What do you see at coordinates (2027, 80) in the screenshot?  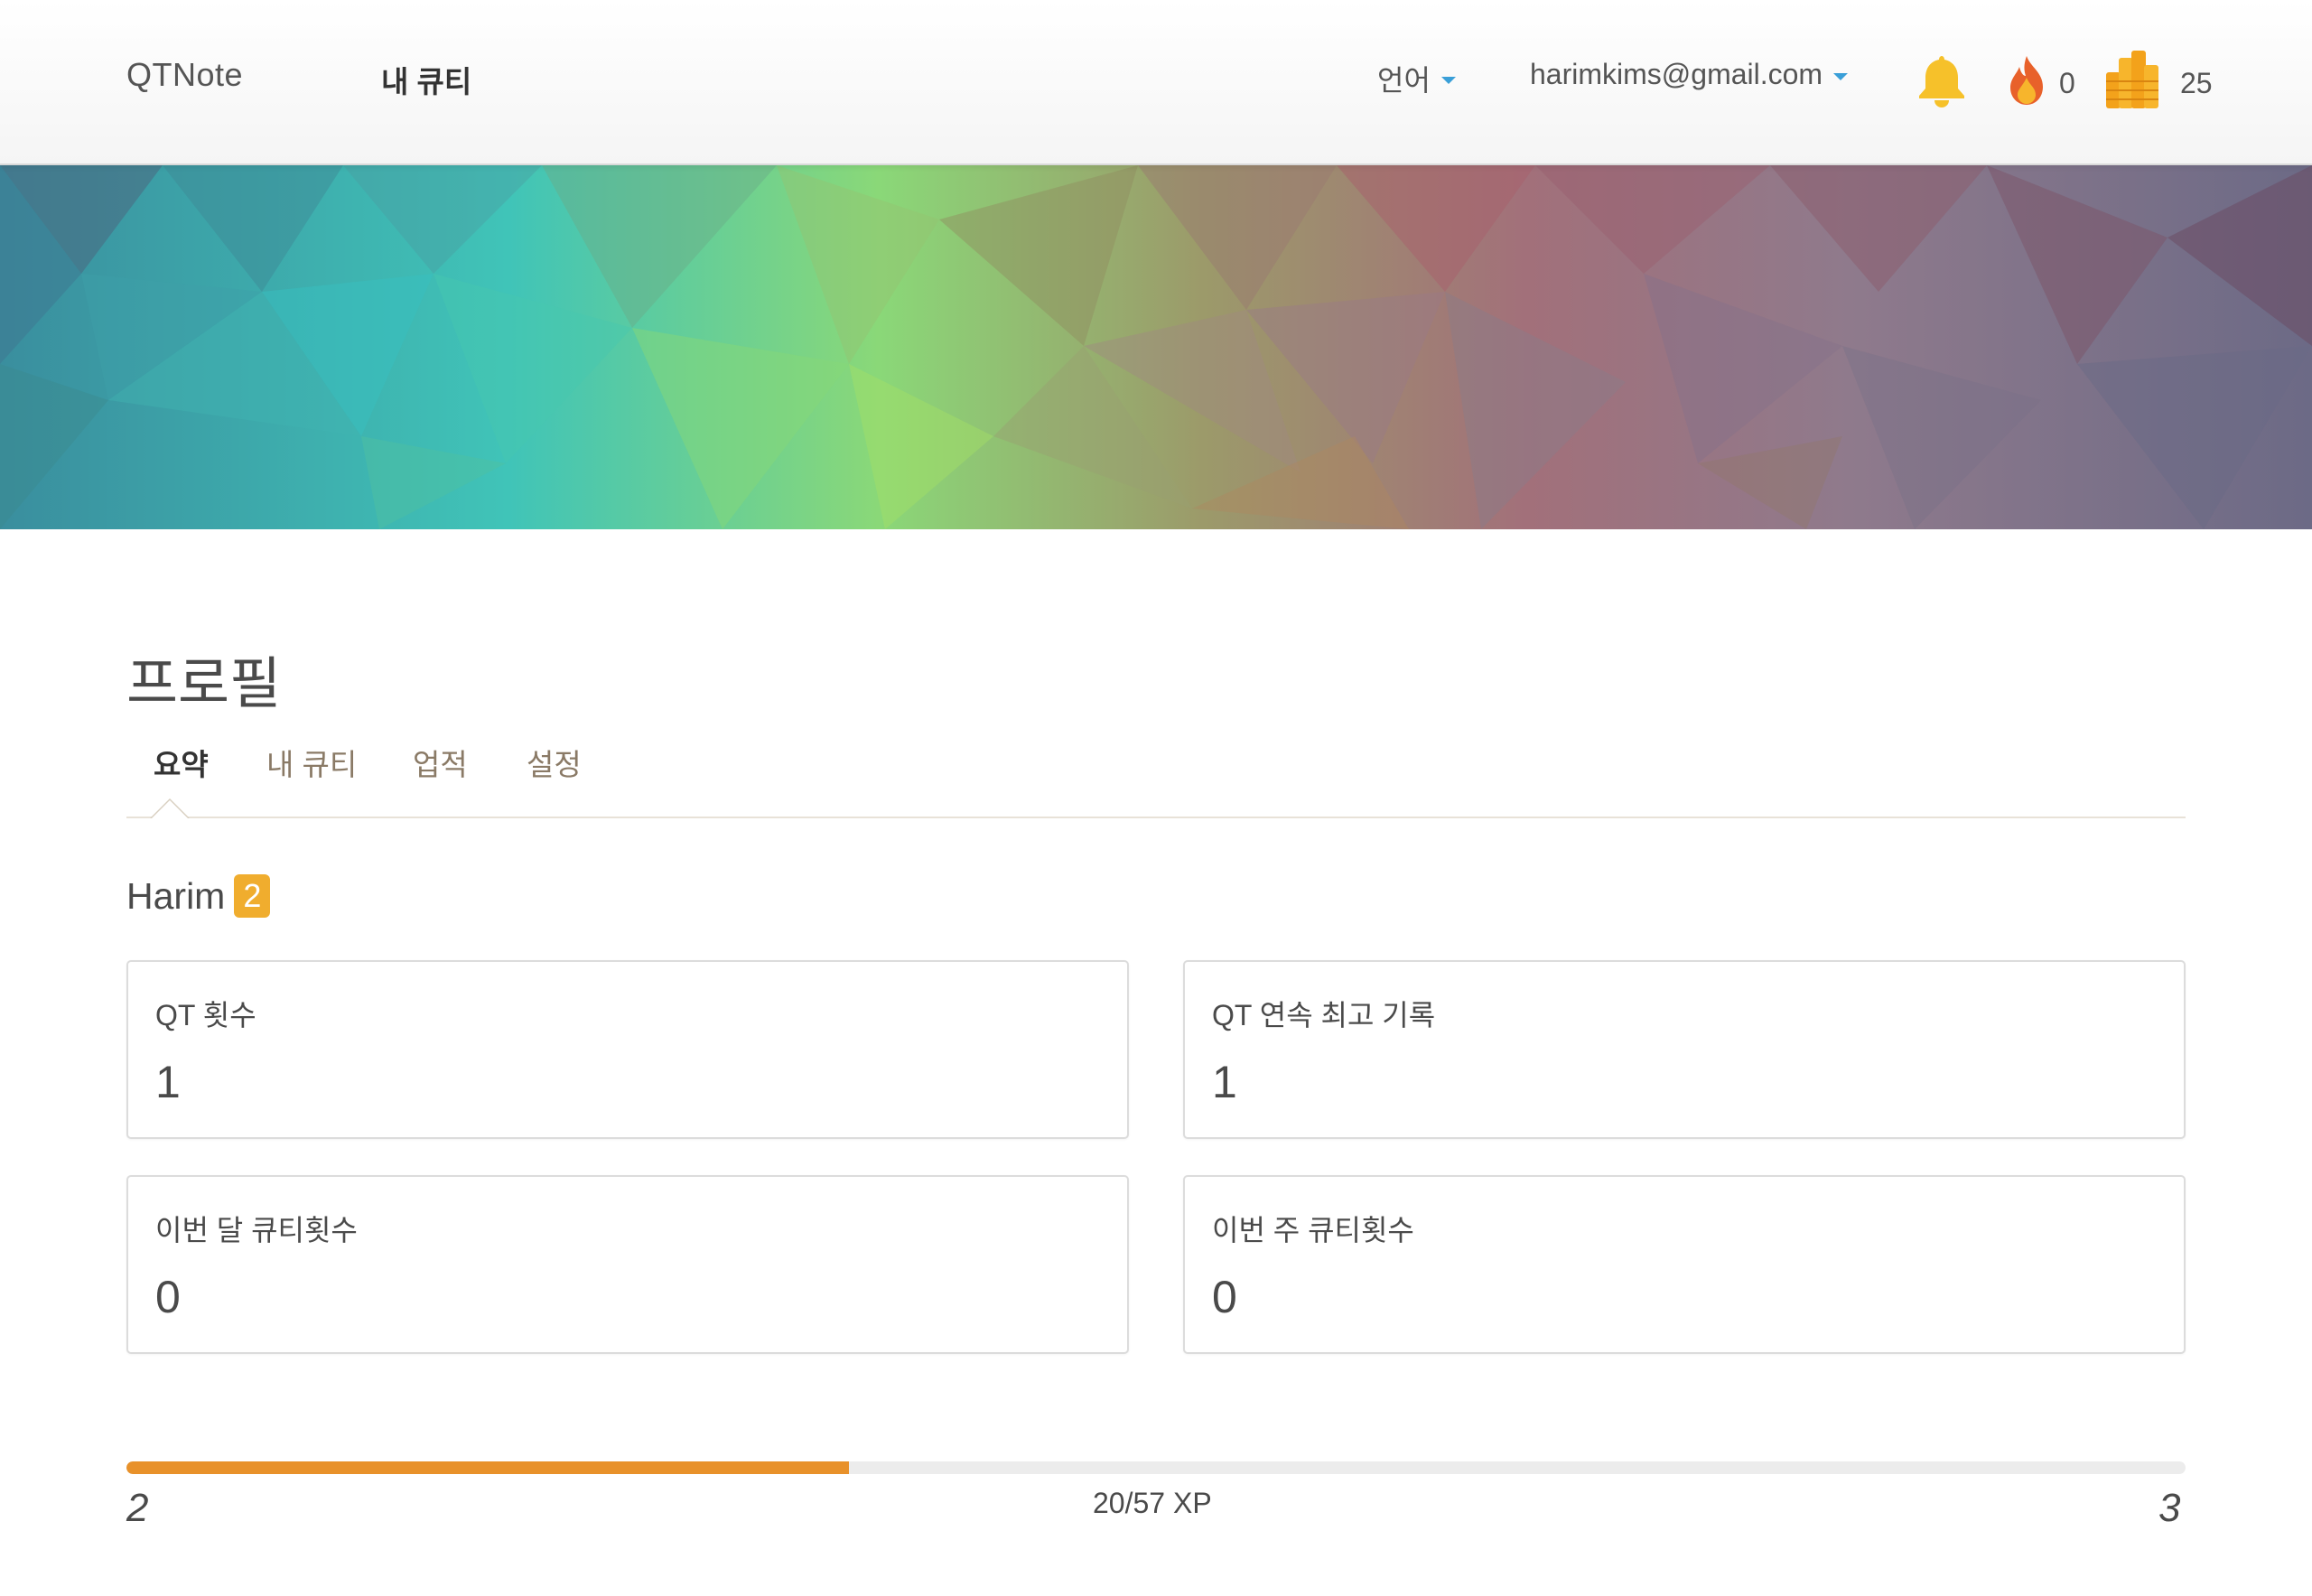 I see `fire-icon` at bounding box center [2027, 80].